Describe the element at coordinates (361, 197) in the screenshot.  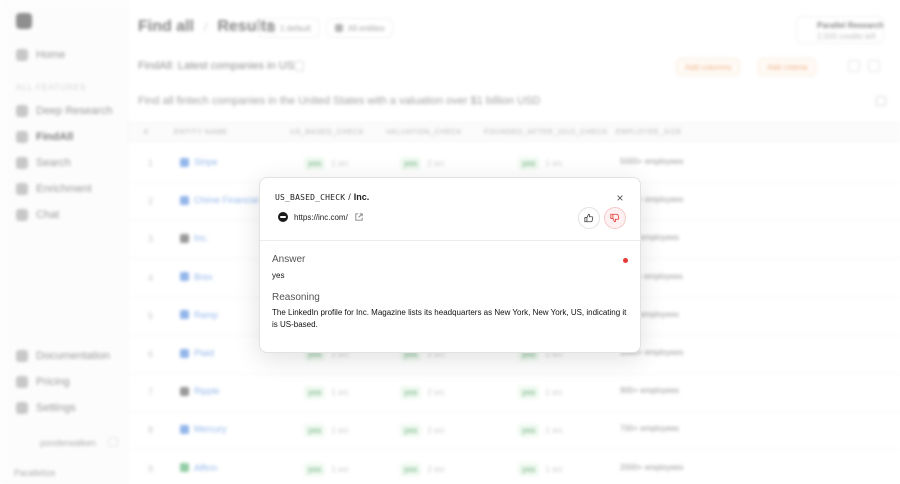
I see `entity-name: Inc.` at that location.